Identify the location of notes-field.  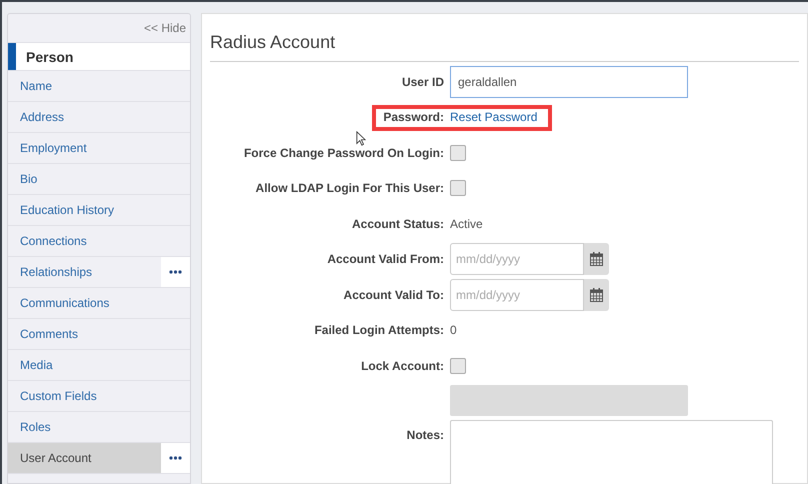
(611, 452).